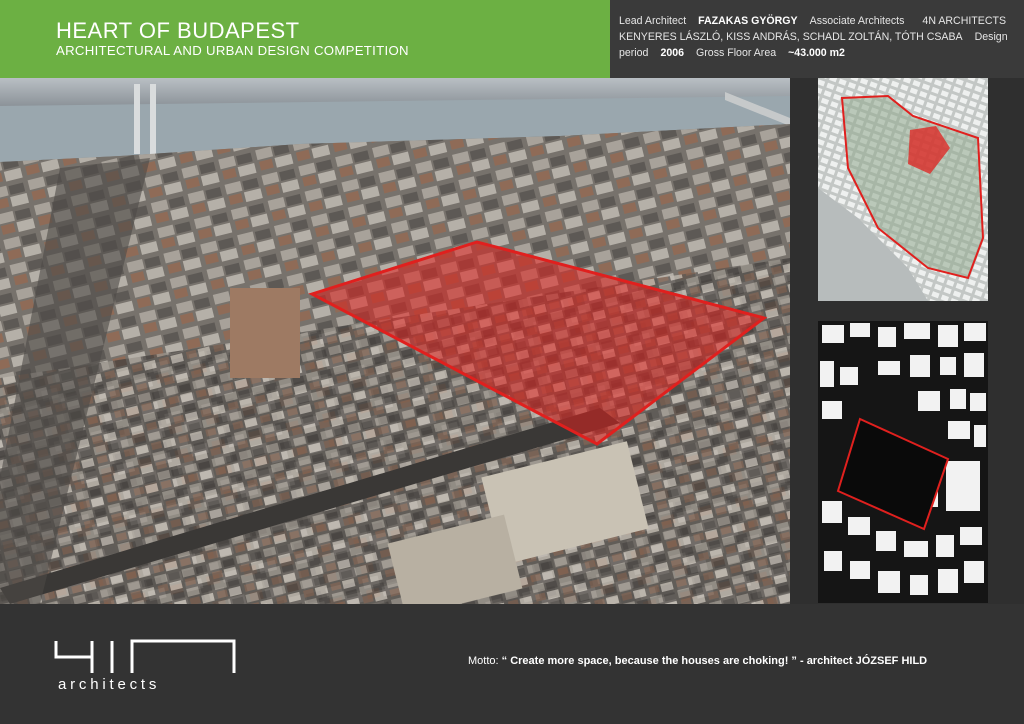 The width and height of the screenshot is (1024, 724). I want to click on design-label: Design, so click(991, 37).